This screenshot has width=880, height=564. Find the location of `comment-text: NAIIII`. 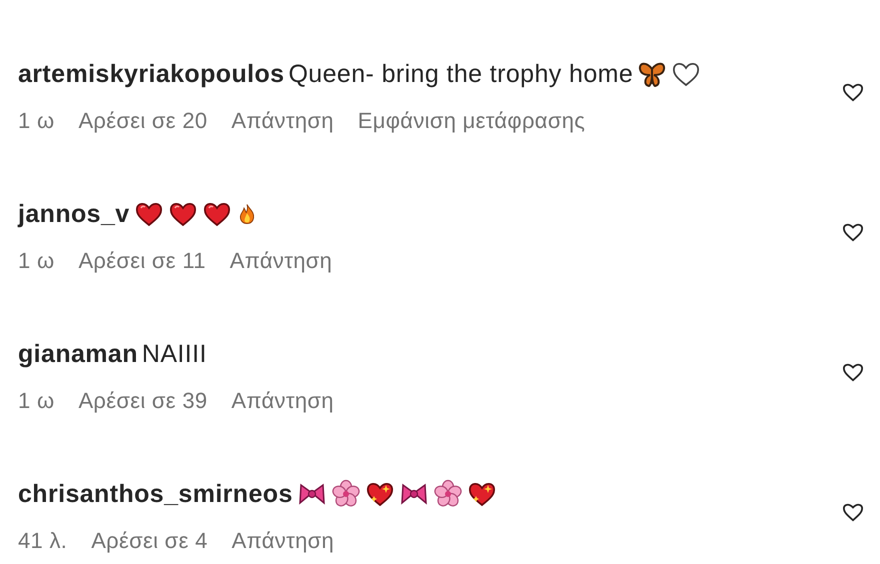

comment-text: NAIIII is located at coordinates (174, 354).